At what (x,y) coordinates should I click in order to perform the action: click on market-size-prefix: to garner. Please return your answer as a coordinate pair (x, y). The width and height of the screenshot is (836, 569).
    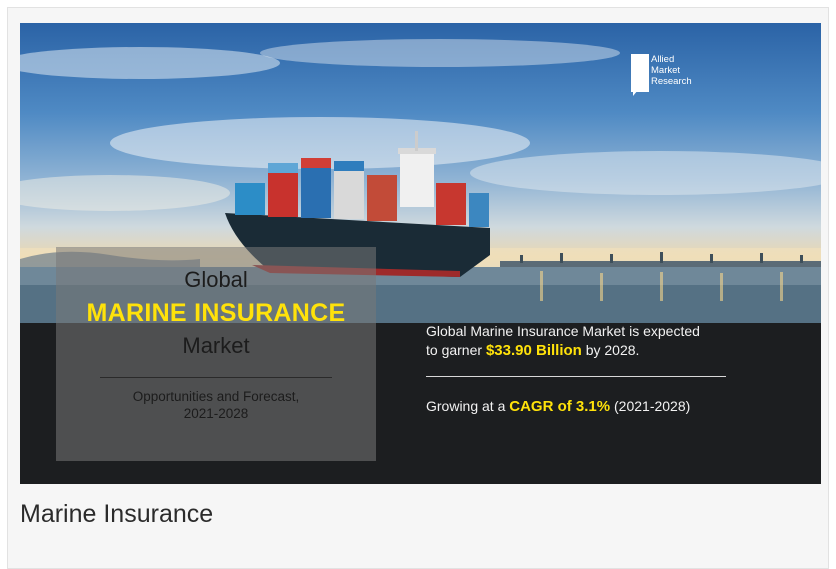
    Looking at the image, I should click on (456, 350).